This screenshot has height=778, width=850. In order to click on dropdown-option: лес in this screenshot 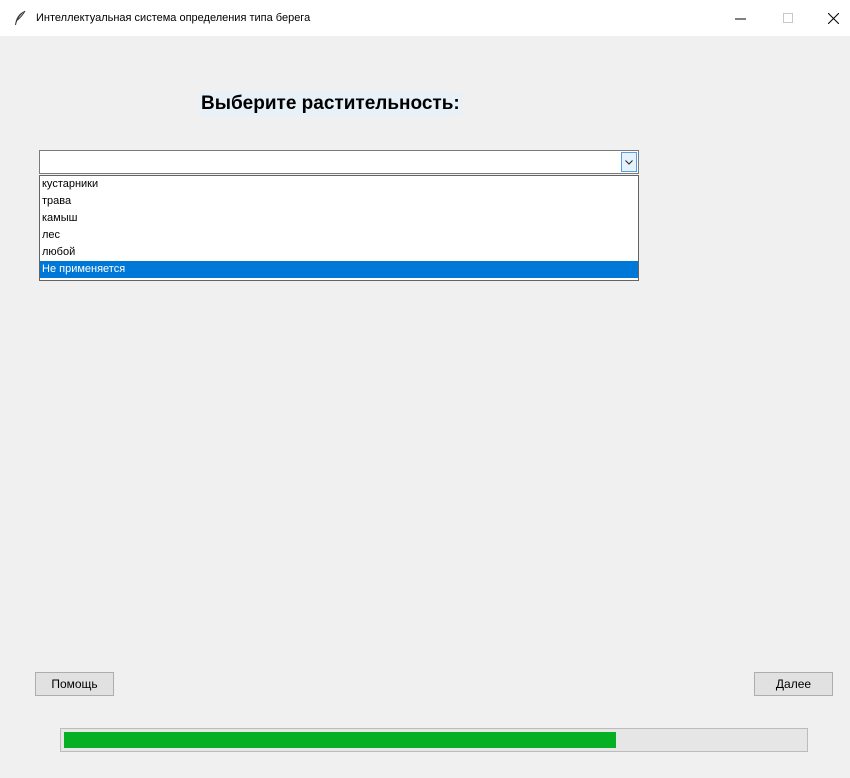, I will do `click(339, 235)`.